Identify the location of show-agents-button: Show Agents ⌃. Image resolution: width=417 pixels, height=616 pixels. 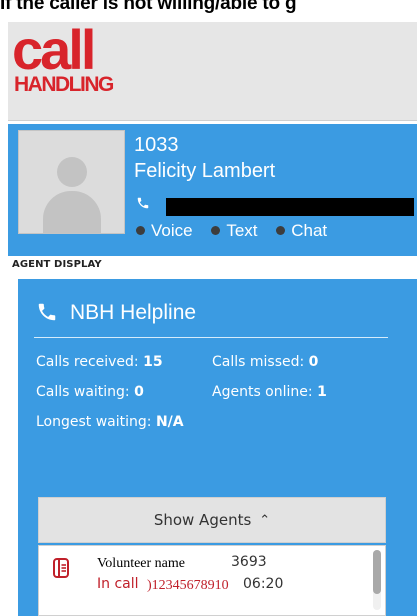
(212, 520).